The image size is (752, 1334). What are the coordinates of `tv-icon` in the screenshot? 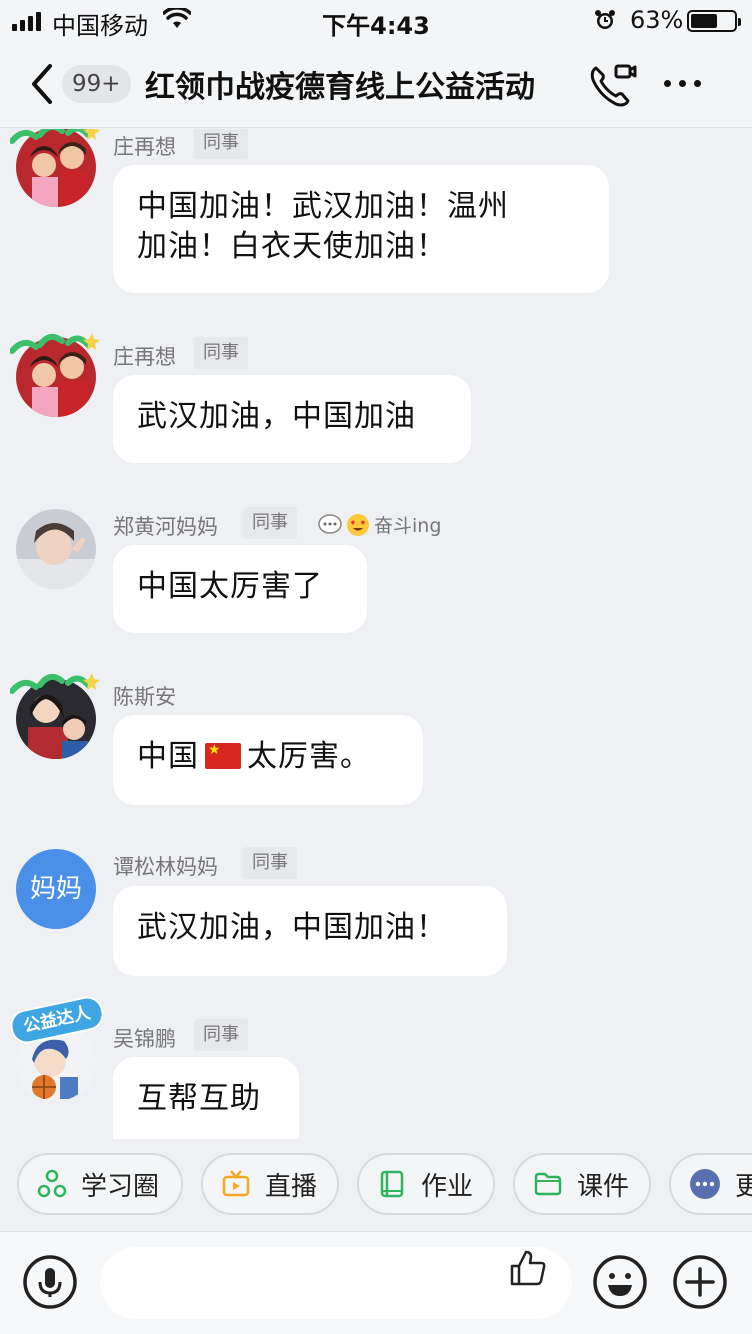 It's located at (236, 1184).